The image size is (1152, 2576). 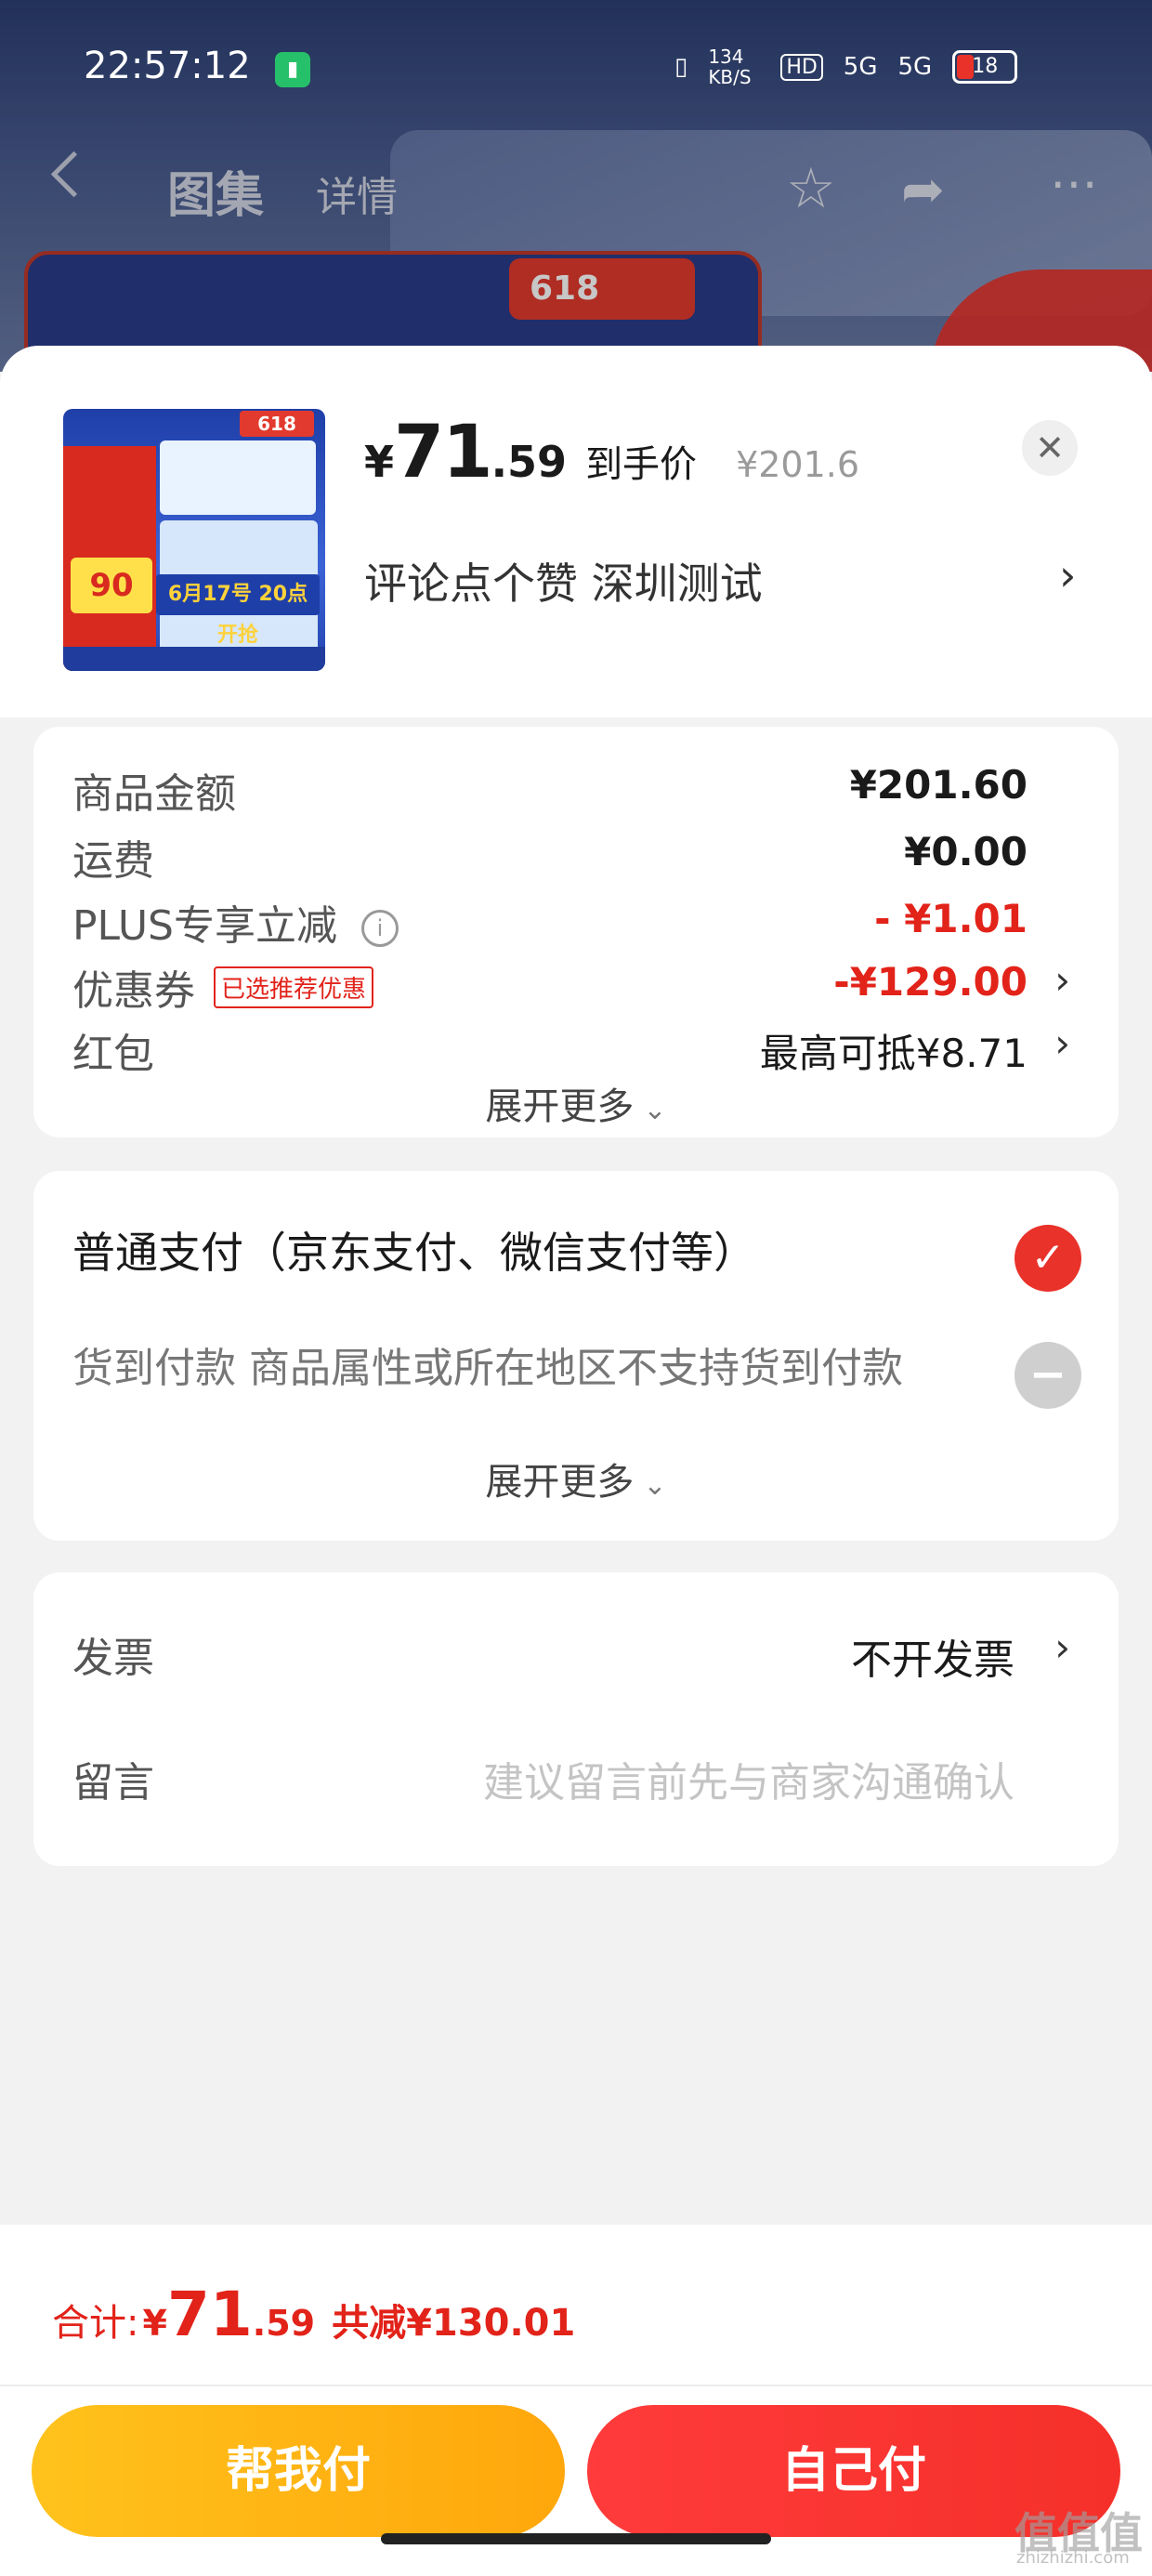 What do you see at coordinates (930, 982) in the screenshot?
I see `row-value: -¥129.00` at bounding box center [930, 982].